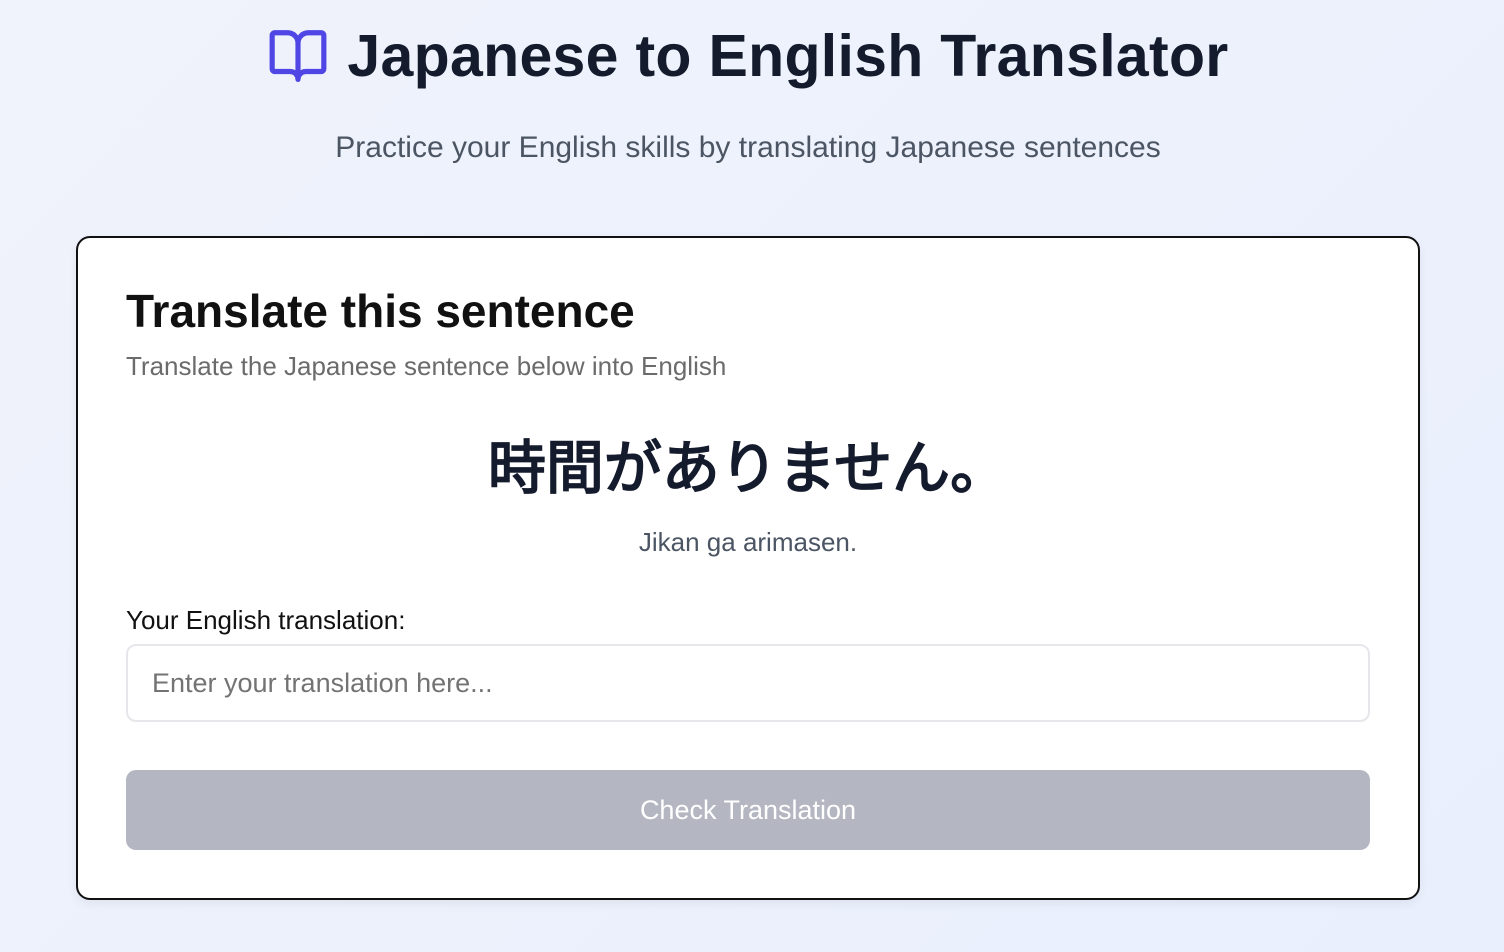  I want to click on title-row: Japanese to English Translator, so click(752, 56).